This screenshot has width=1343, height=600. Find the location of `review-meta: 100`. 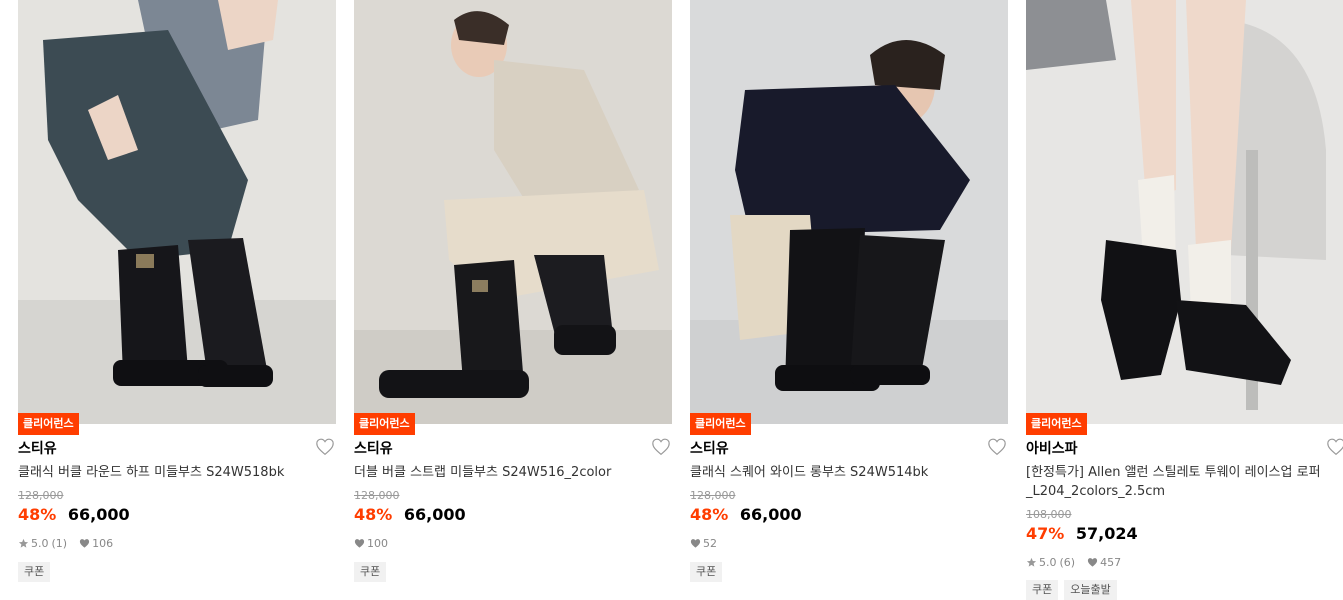

review-meta: 100 is located at coordinates (371, 543).